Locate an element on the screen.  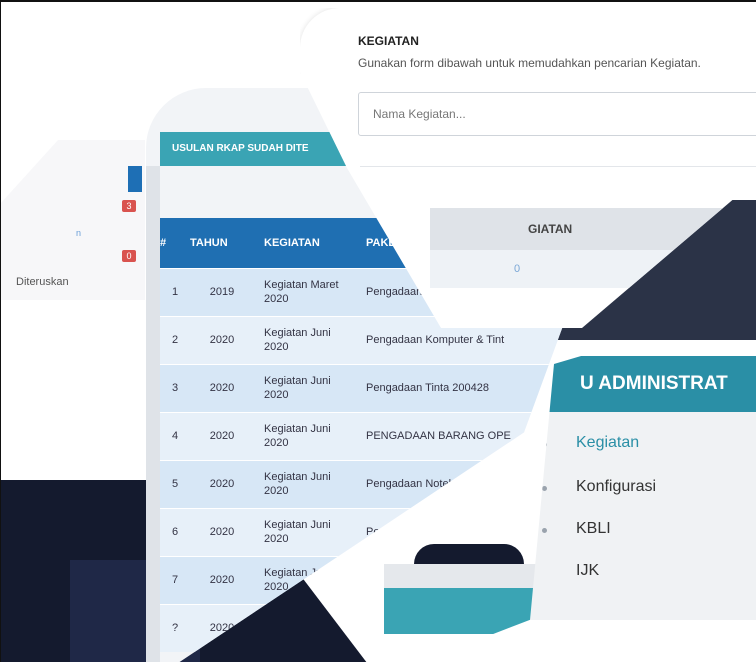
window-border-left is located at coordinates (0, 331).